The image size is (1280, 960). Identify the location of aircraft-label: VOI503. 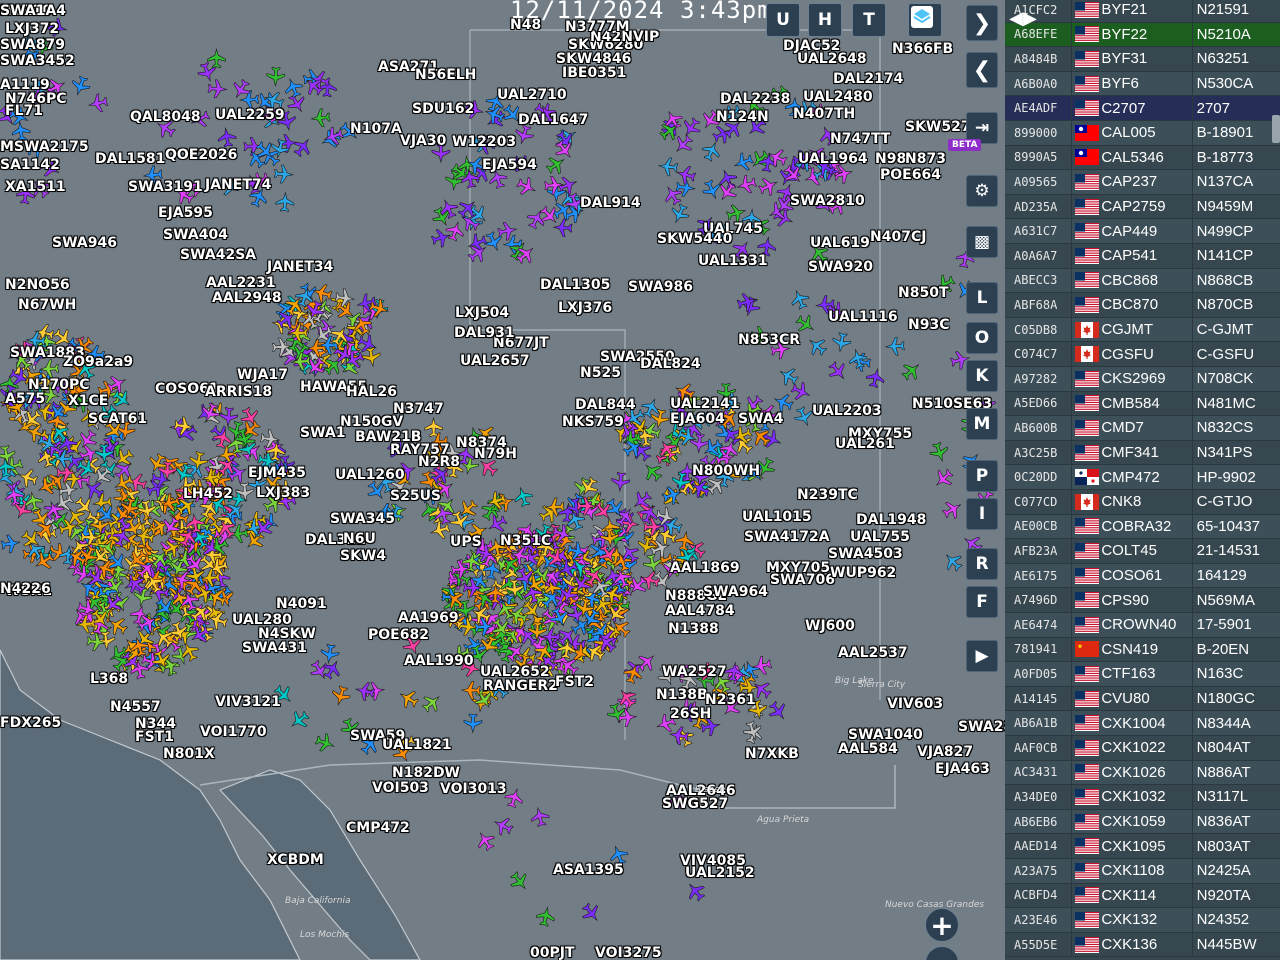
(400, 788).